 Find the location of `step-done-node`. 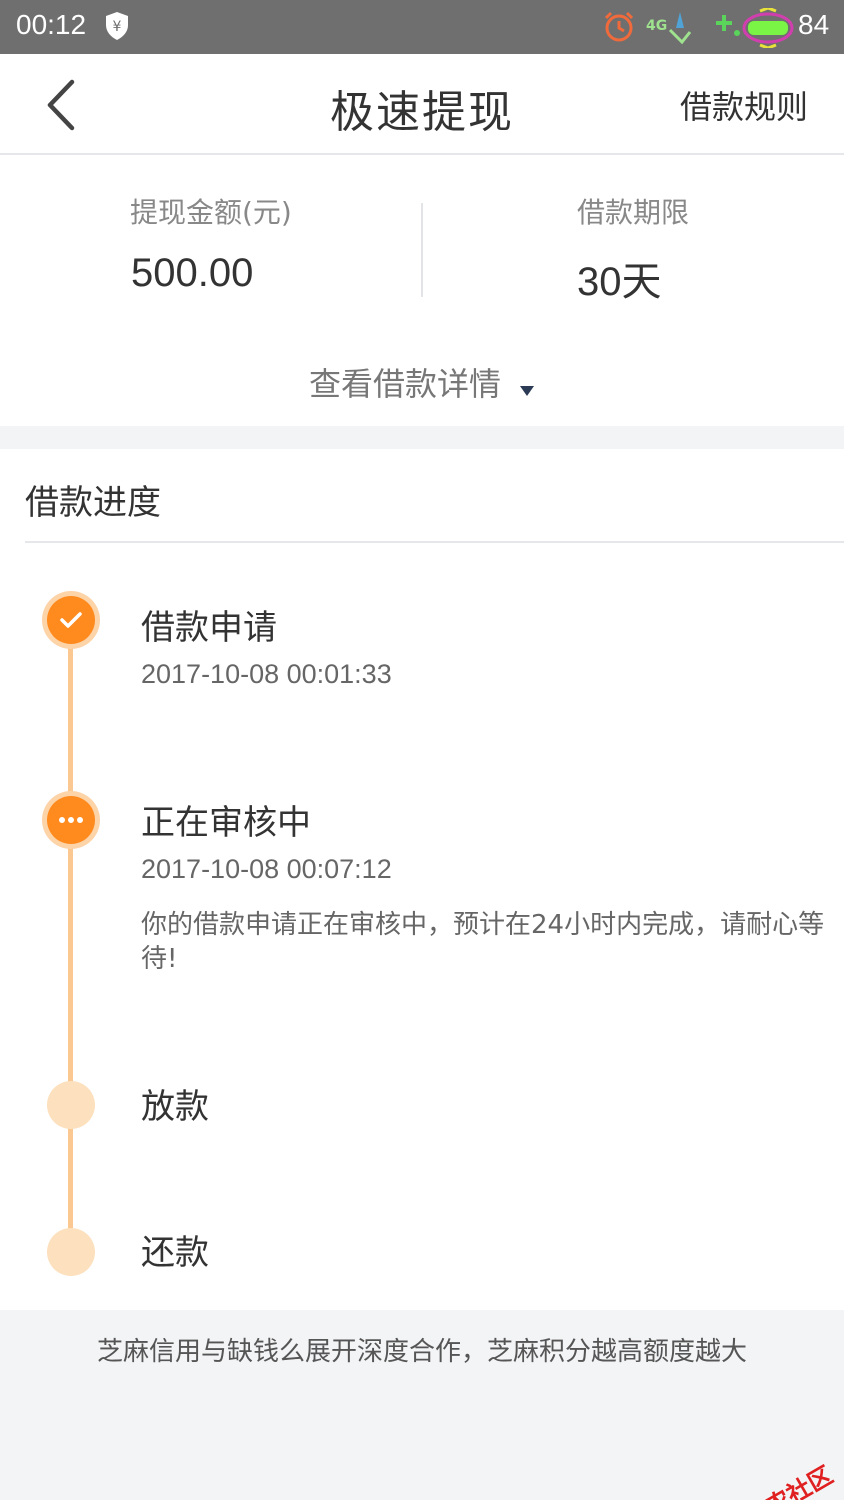

step-done-node is located at coordinates (71, 620).